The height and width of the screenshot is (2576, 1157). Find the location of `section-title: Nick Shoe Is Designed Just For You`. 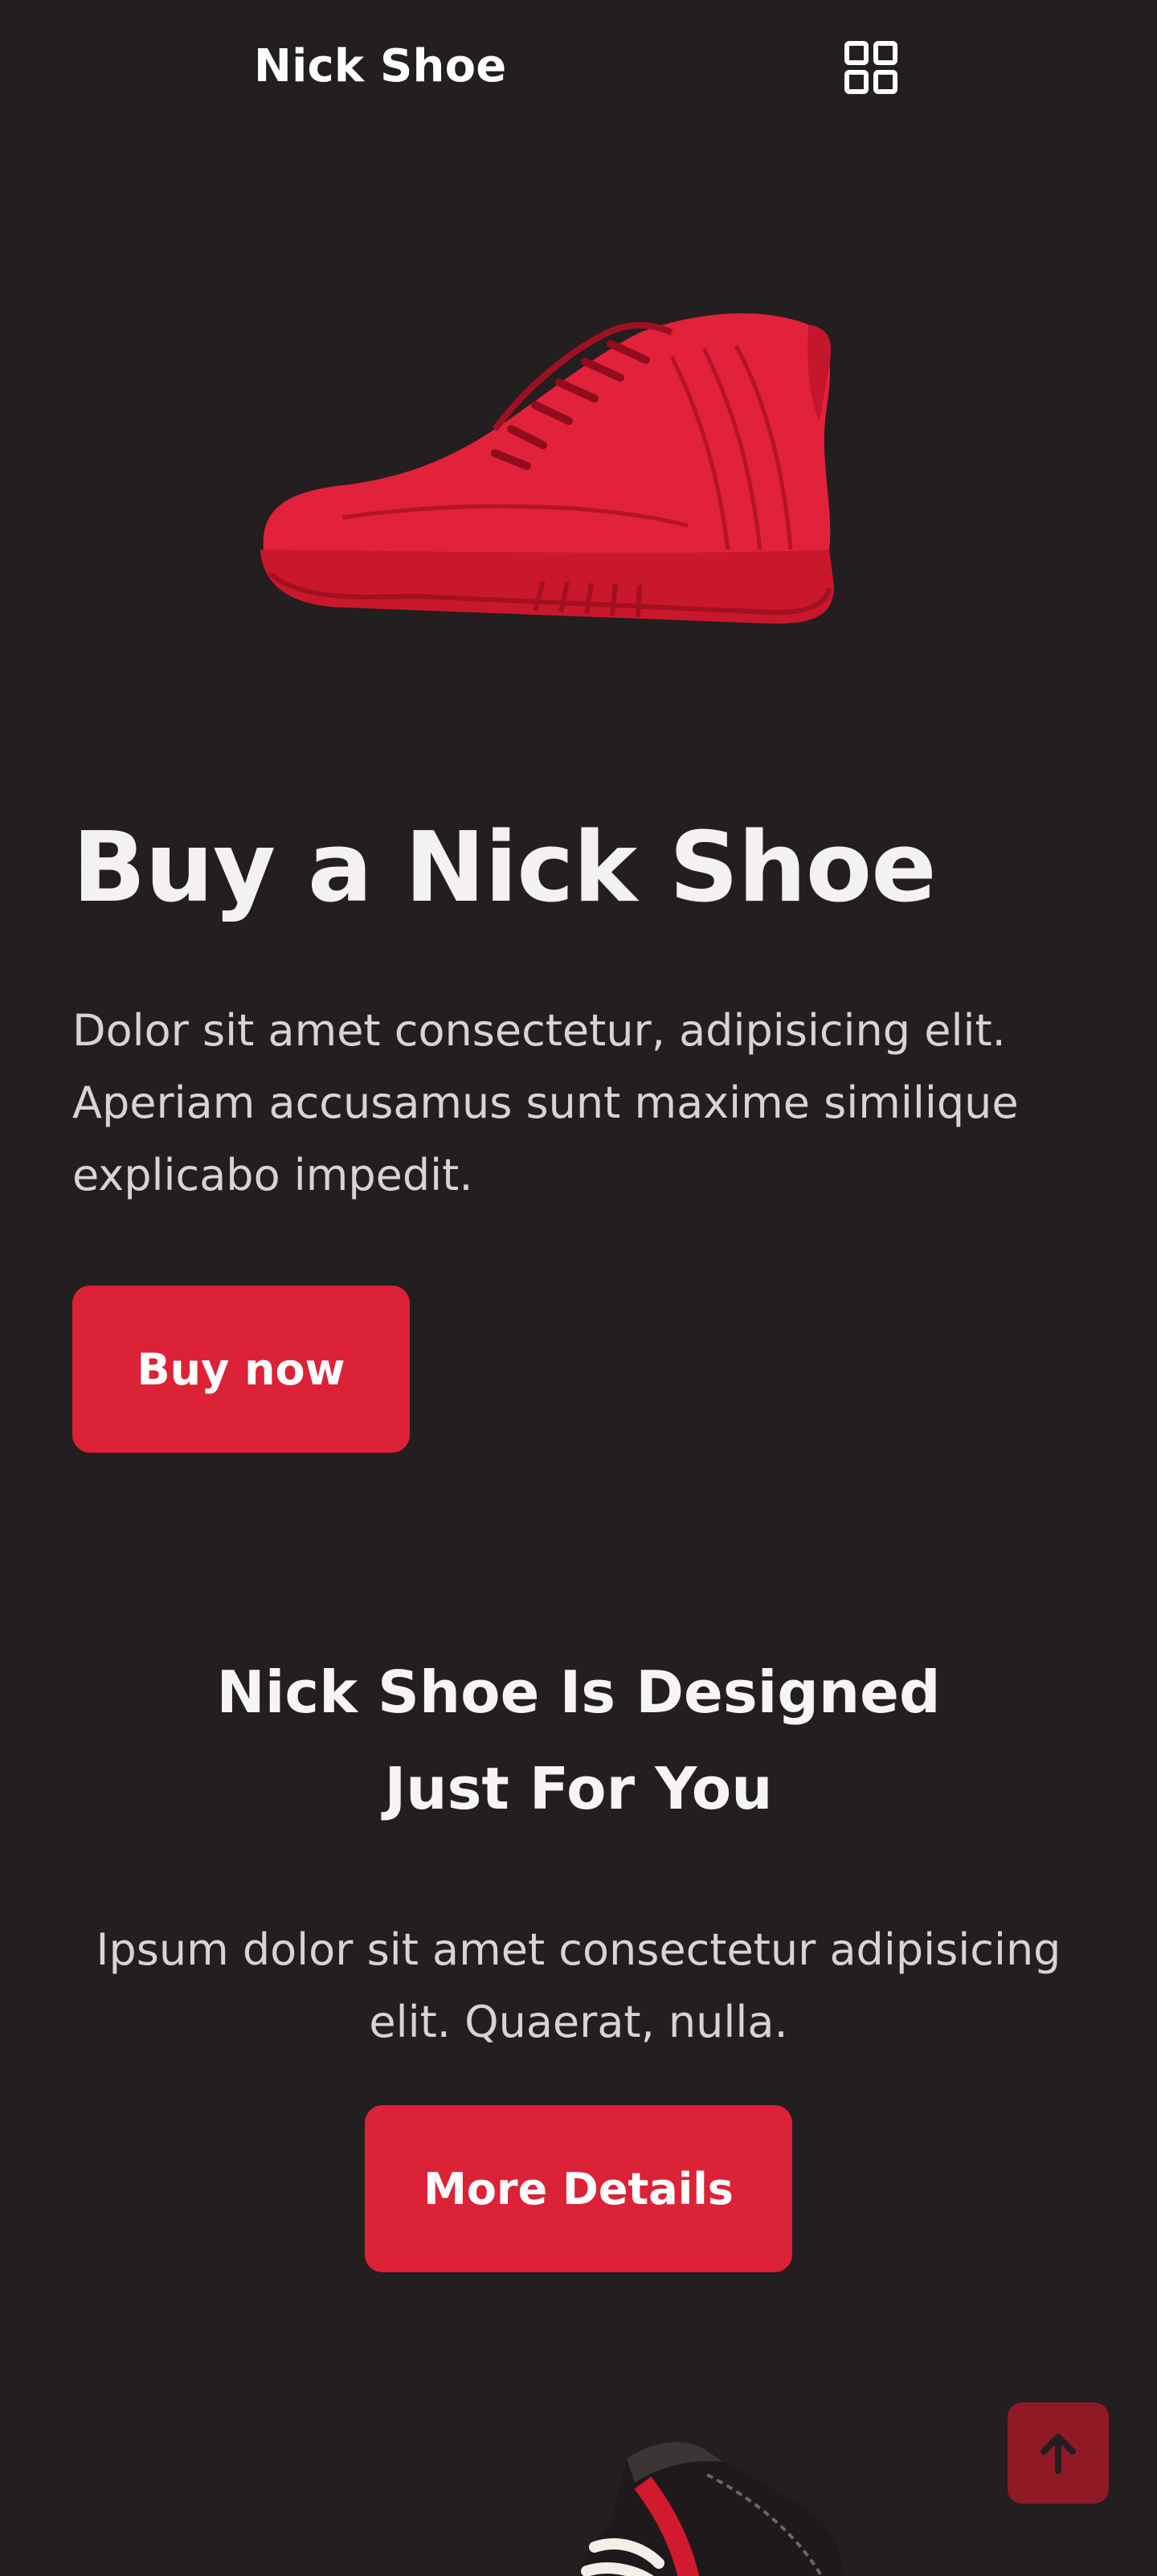

section-title: Nick Shoe Is Designed Just For You is located at coordinates (578, 1741).